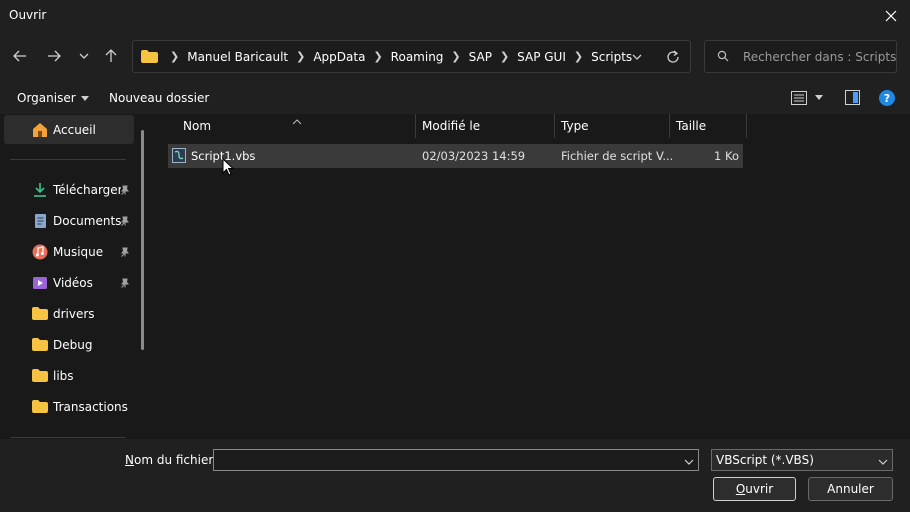 The width and height of the screenshot is (910, 512). Describe the element at coordinates (455, 98) in the screenshot. I see `command-bar: Organiser Nouveau dossier ?` at that location.